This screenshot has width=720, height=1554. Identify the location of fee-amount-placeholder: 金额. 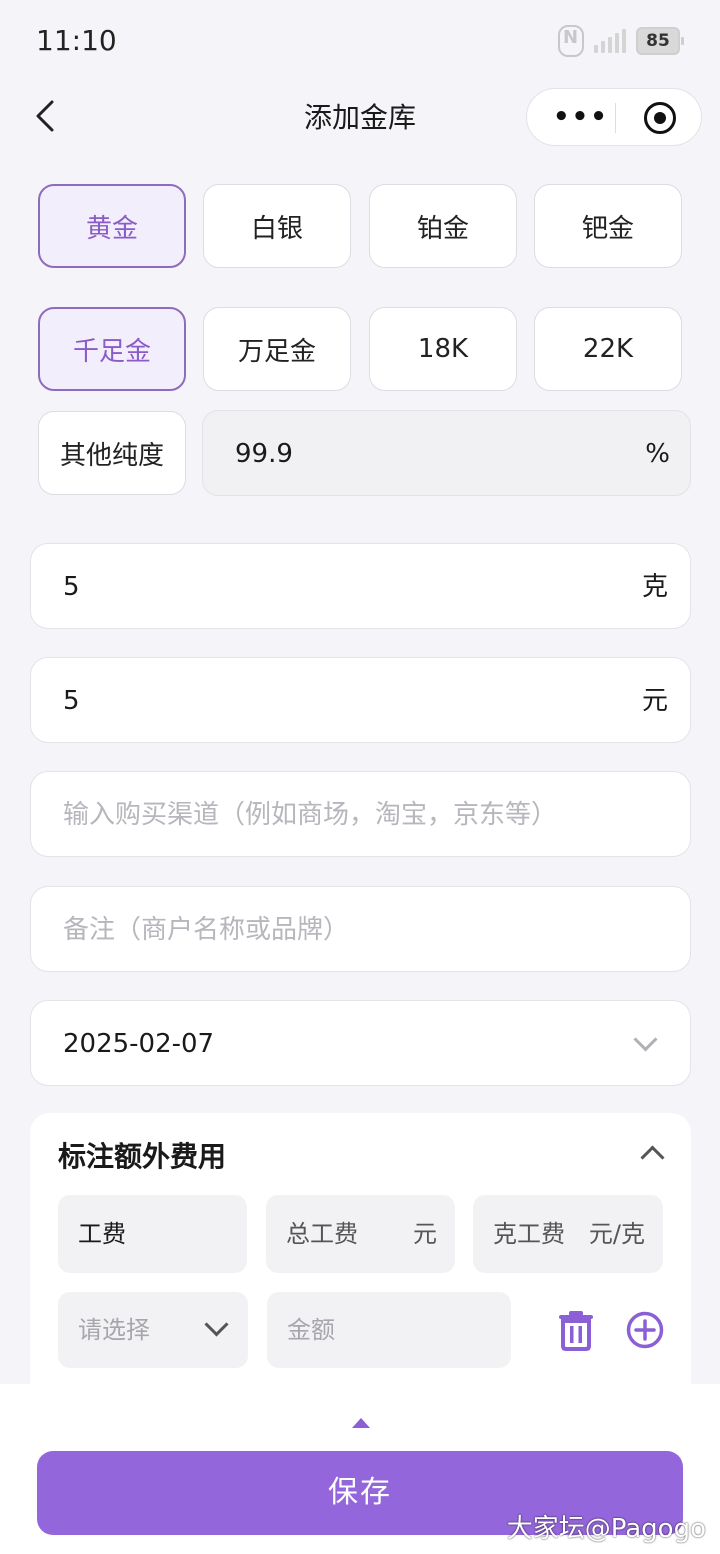
(311, 1330).